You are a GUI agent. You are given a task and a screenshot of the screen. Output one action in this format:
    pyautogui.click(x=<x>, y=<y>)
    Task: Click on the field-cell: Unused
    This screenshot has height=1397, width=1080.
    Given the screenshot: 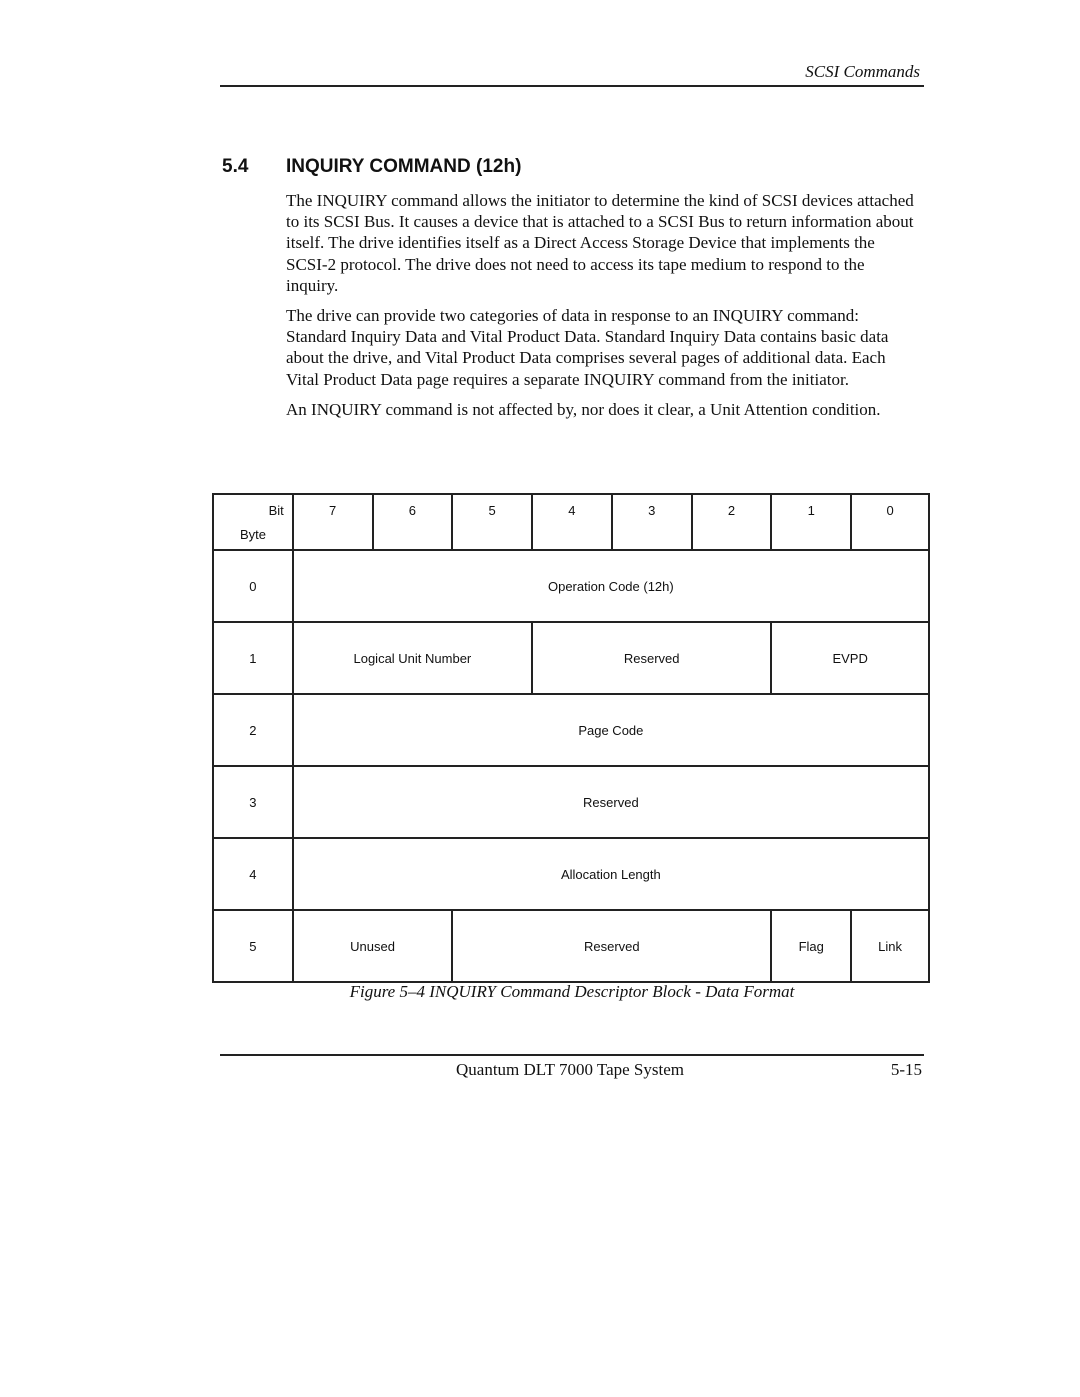 What is the action you would take?
    pyautogui.click(x=372, y=946)
    